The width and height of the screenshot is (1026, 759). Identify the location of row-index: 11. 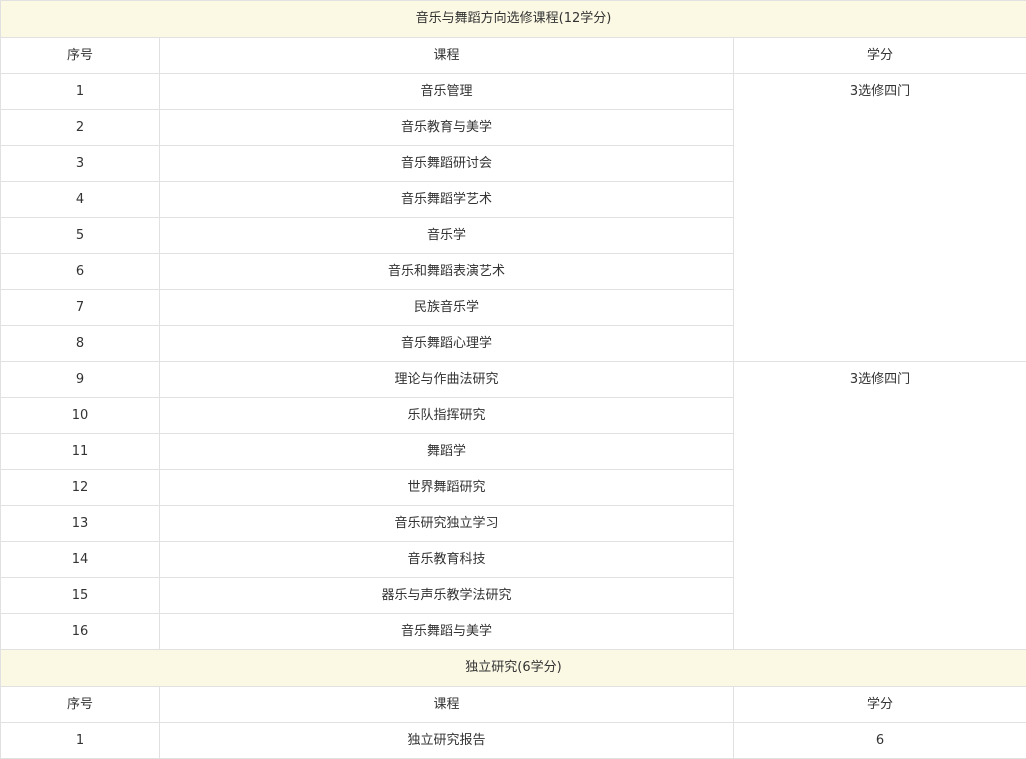
(80, 452).